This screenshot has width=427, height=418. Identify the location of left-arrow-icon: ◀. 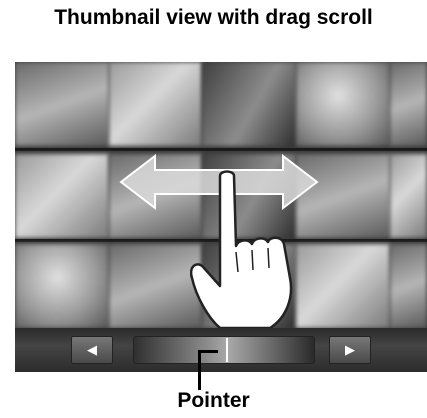
(92, 349).